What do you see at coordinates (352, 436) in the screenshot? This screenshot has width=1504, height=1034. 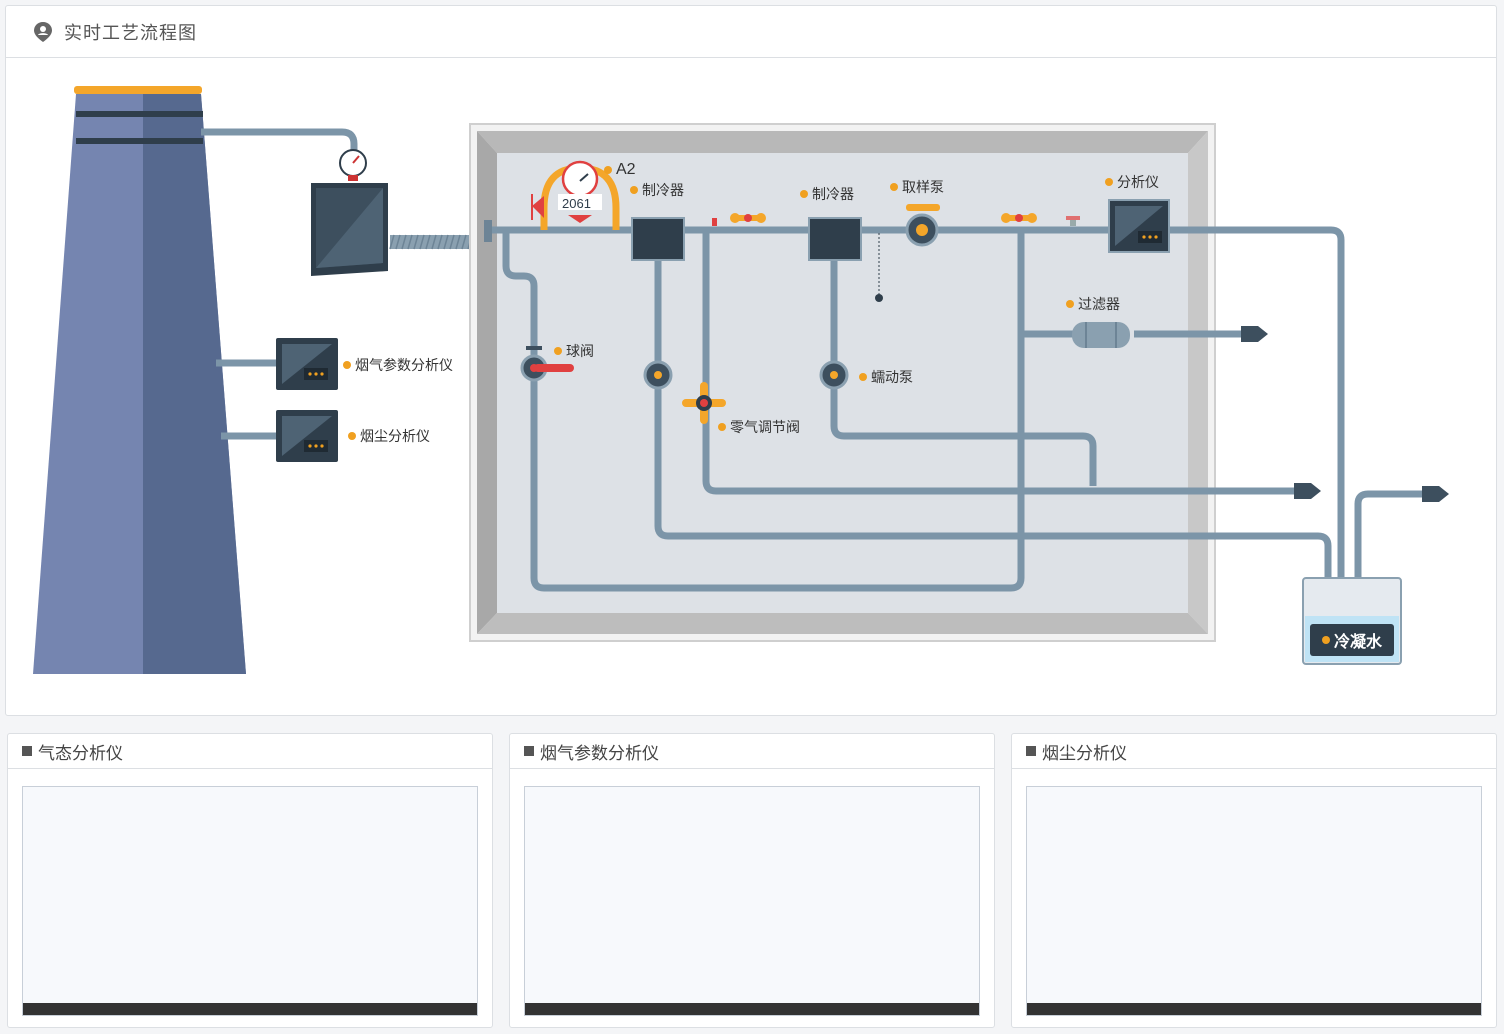 I see `dust-analyzer-dot` at bounding box center [352, 436].